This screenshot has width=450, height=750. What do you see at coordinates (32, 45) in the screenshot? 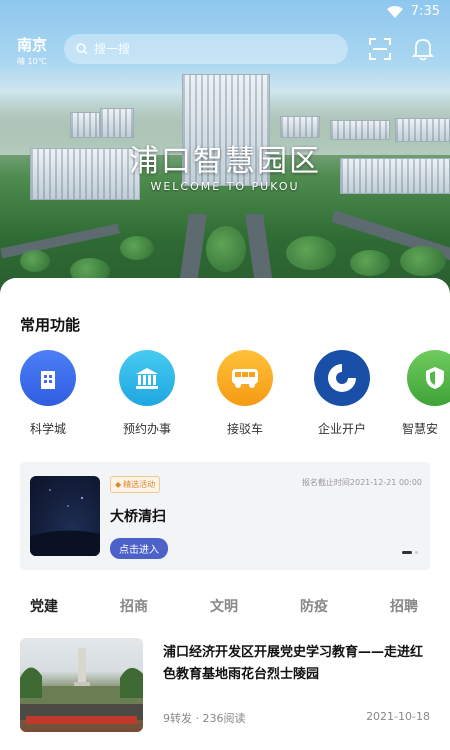
I see `city-name: 南京` at bounding box center [32, 45].